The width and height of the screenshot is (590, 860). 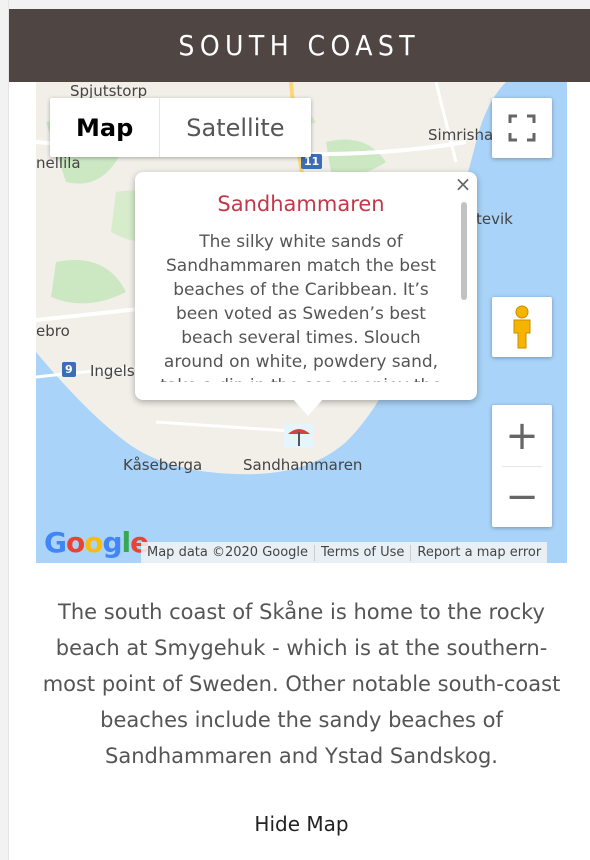 I want to click on report-map-error-link: Report a map error, so click(x=479, y=552).